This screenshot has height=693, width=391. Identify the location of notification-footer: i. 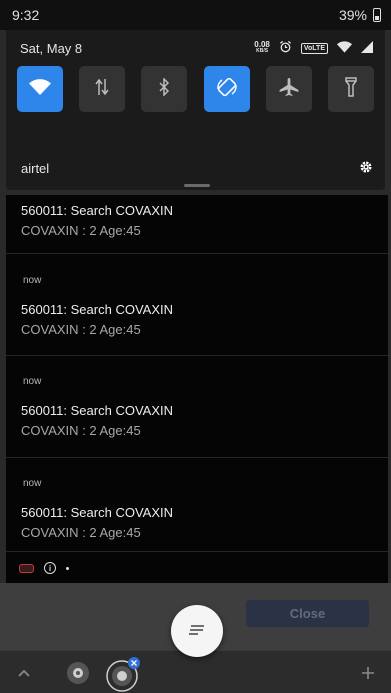
(197, 568).